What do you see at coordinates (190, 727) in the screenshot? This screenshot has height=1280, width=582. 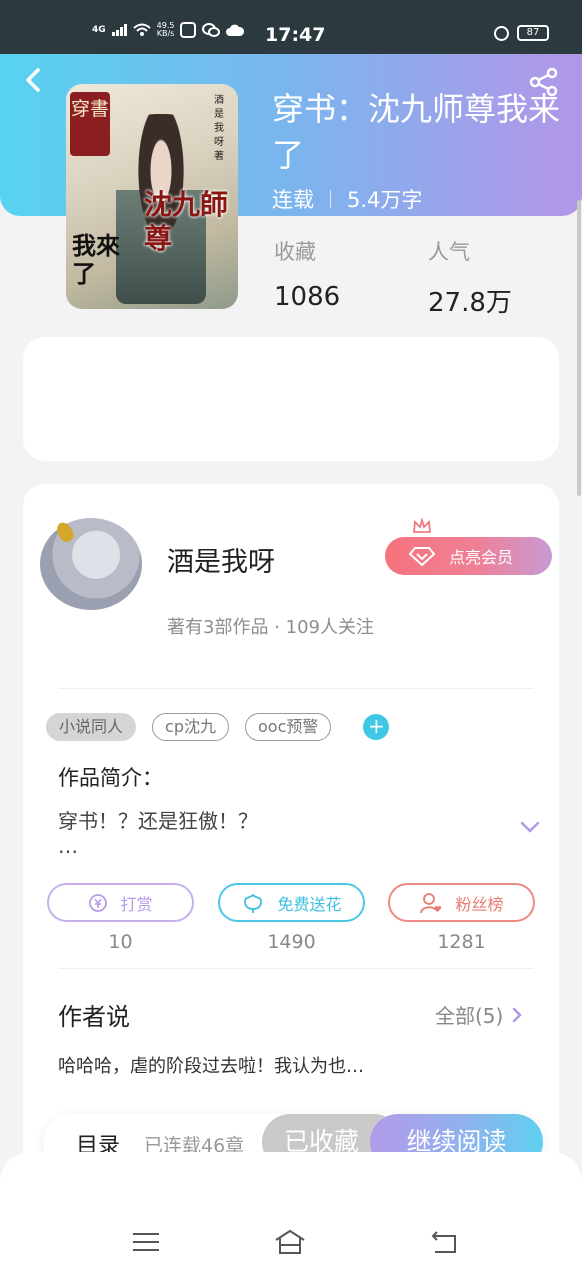 I see `tag-item: cp沈九` at bounding box center [190, 727].